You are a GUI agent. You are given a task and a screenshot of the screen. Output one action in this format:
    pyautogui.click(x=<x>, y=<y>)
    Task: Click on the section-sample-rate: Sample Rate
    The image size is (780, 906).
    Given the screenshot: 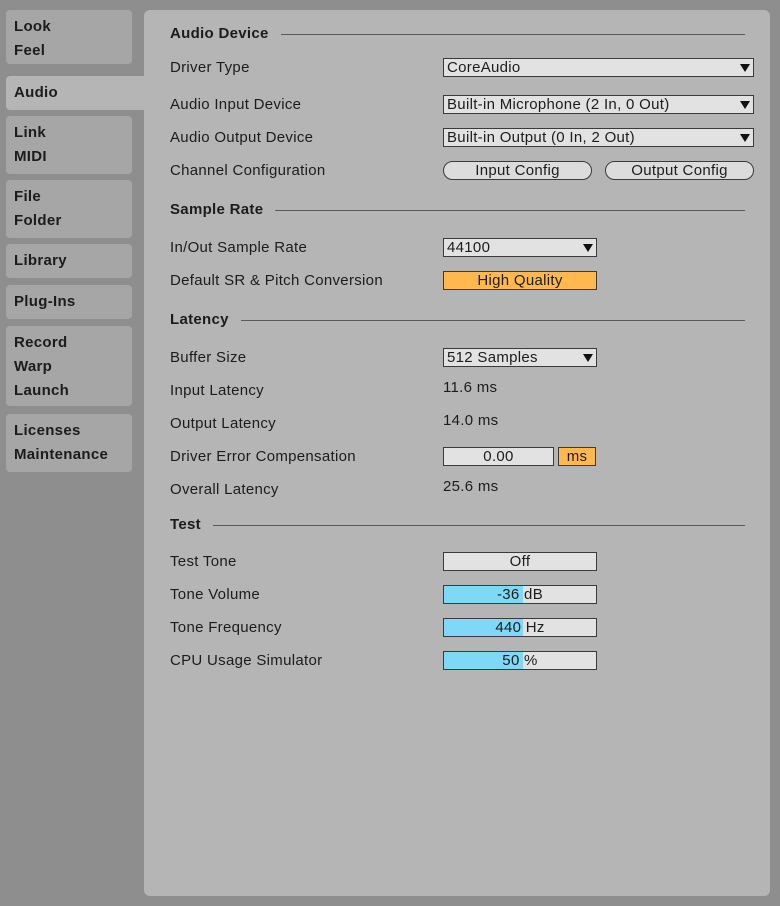 What is the action you would take?
    pyautogui.click(x=457, y=210)
    